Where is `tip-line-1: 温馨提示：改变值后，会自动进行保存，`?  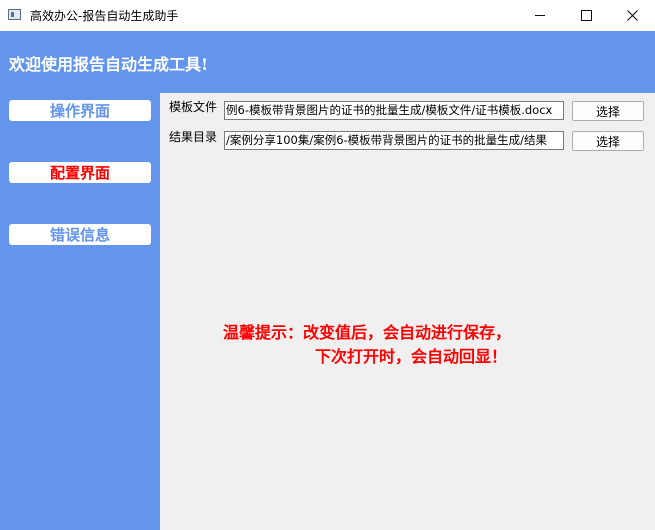
tip-line-1: 温馨提示：改变值后，会自动进行保存， is located at coordinates (367, 332).